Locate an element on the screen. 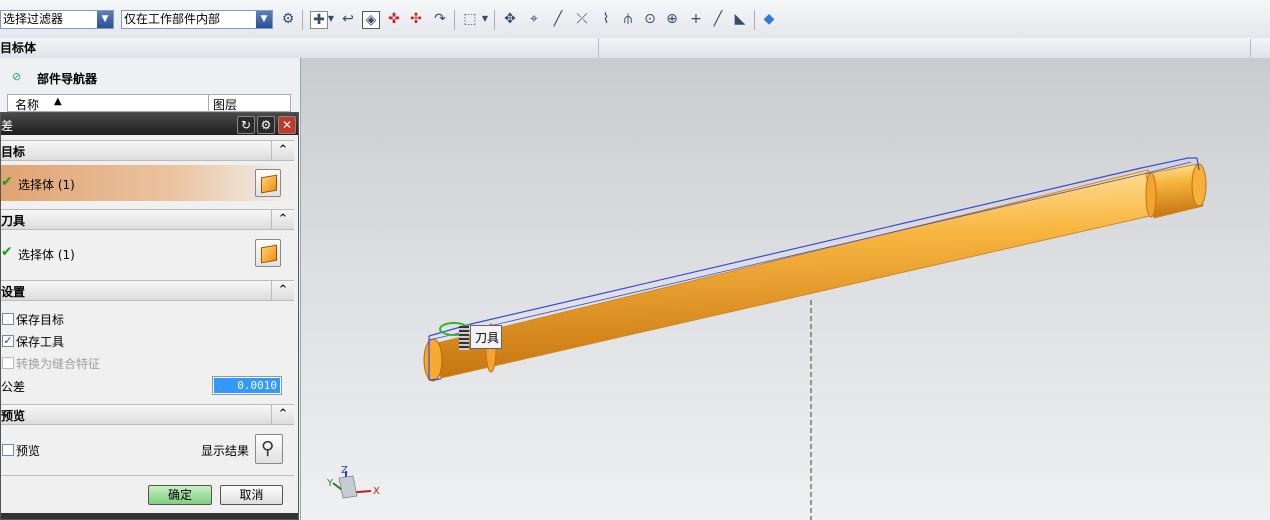 The height and width of the screenshot is (520, 1270). ok-button: 确定 is located at coordinates (180, 495).